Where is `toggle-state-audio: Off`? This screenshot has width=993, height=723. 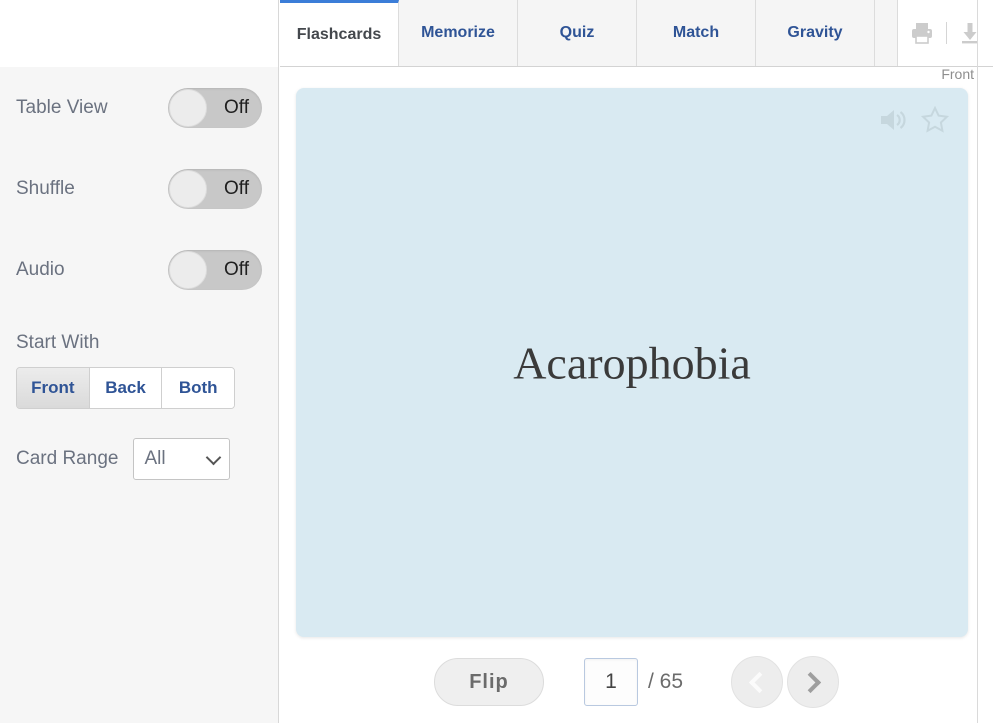 toggle-state-audio: Off is located at coordinates (236, 269).